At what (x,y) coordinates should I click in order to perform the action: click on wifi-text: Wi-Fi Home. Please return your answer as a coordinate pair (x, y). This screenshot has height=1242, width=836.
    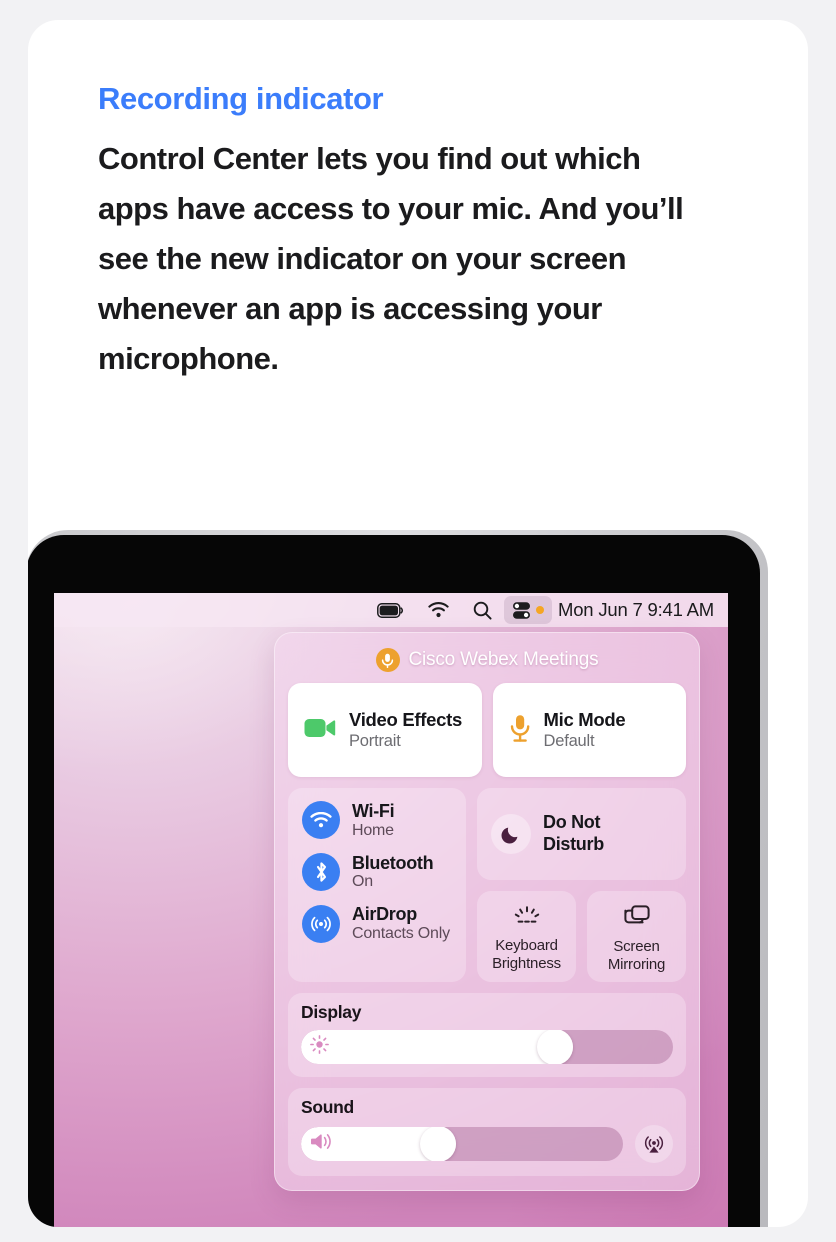
    Looking at the image, I should click on (373, 820).